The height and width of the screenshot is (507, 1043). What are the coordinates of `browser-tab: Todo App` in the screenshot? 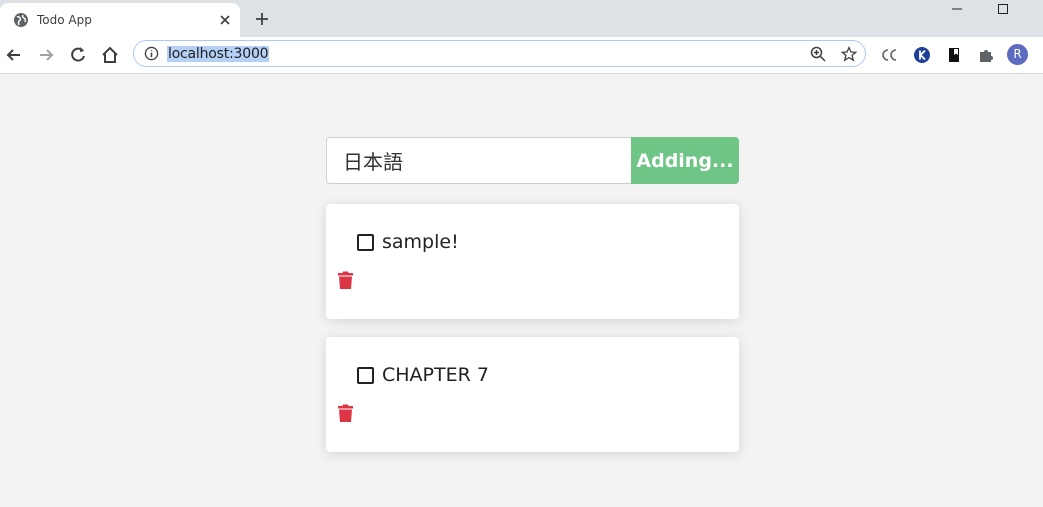 It's located at (120, 20).